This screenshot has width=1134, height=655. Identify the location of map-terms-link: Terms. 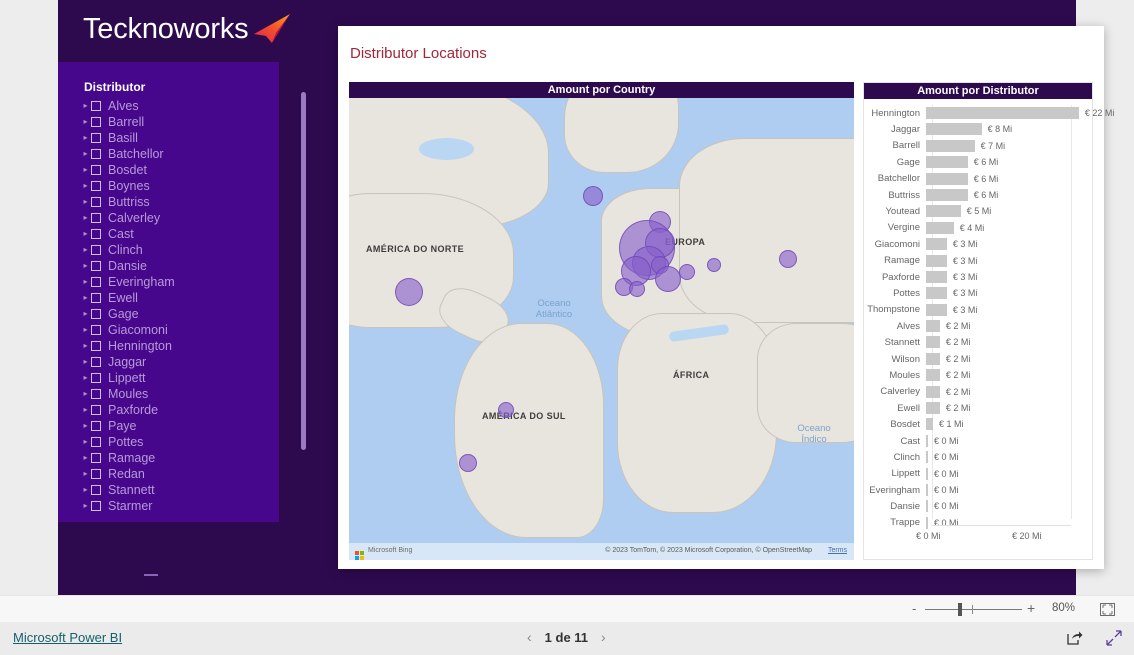
(837, 550).